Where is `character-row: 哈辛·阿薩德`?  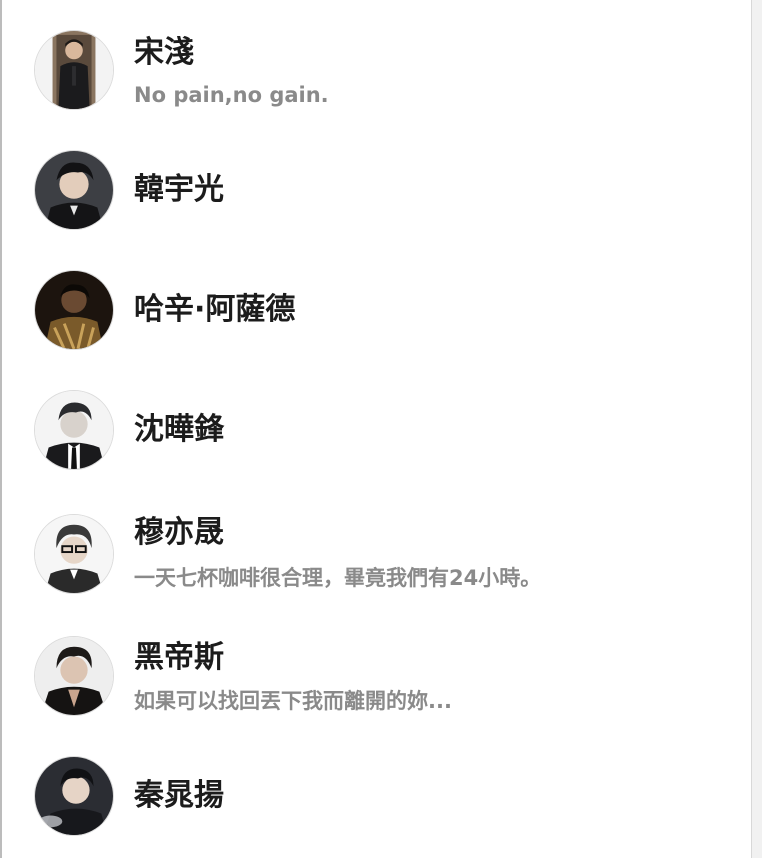 character-row: 哈辛·阿薩德 is located at coordinates (376, 310).